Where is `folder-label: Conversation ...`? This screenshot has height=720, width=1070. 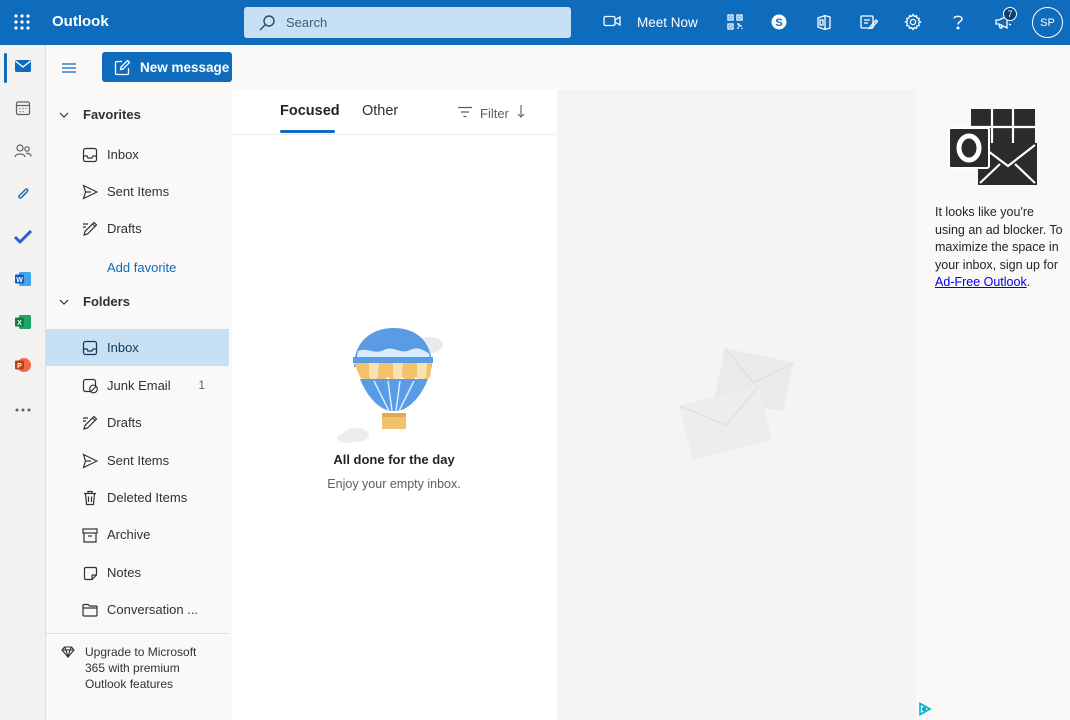 folder-label: Conversation ... is located at coordinates (153, 609).